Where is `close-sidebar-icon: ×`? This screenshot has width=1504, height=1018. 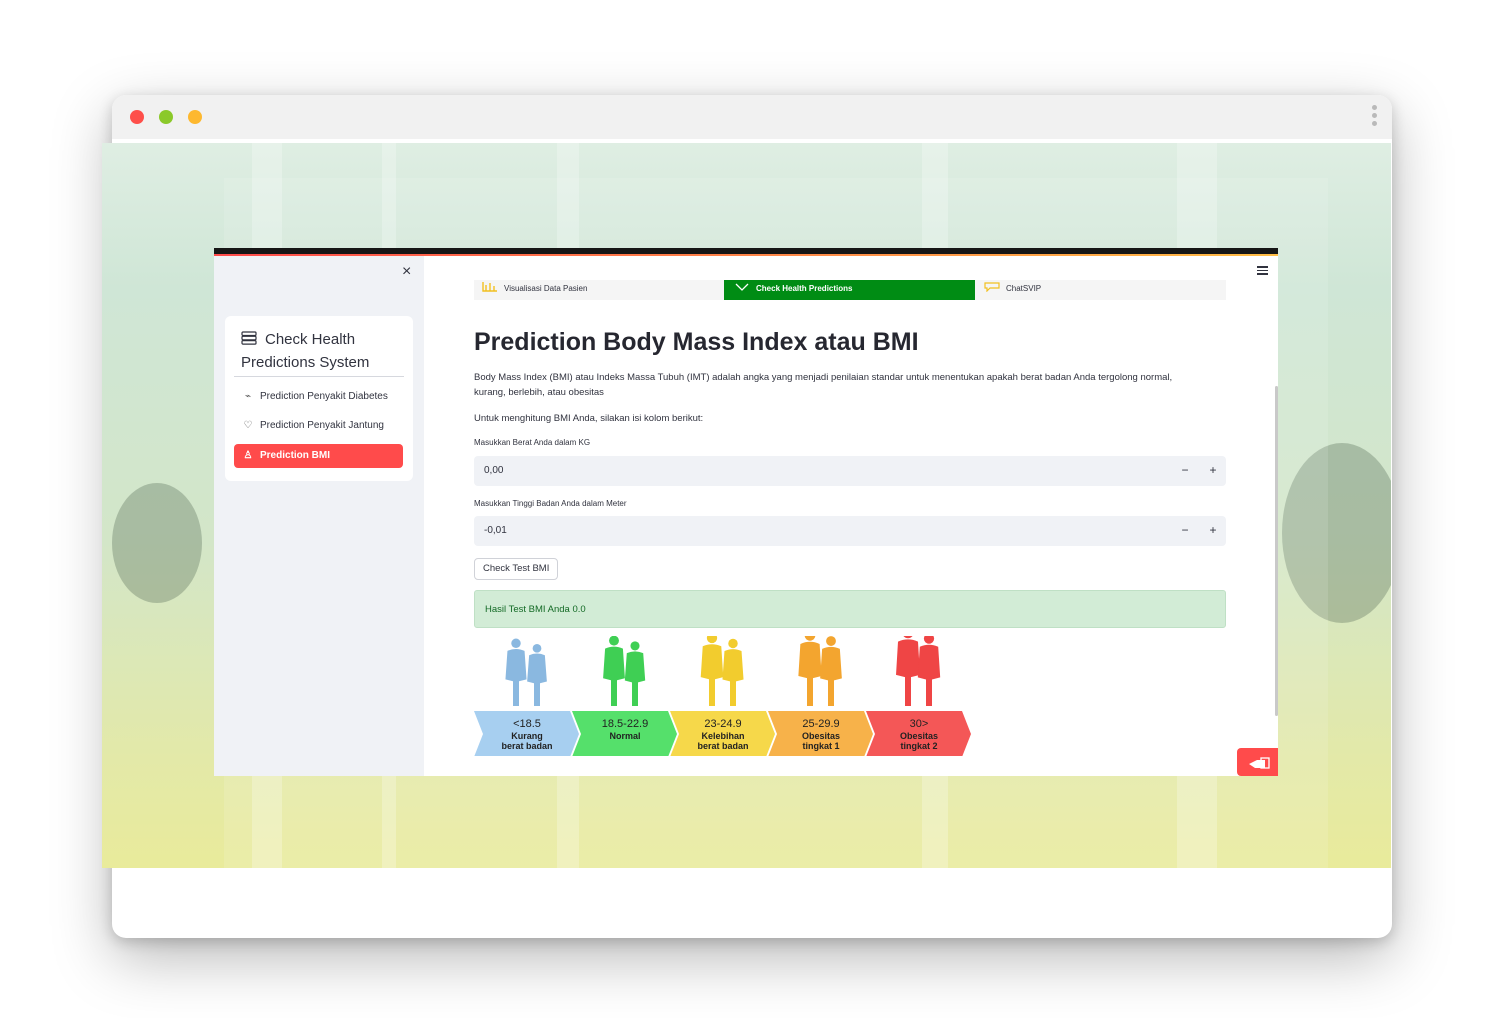 close-sidebar-icon: × is located at coordinates (406, 272).